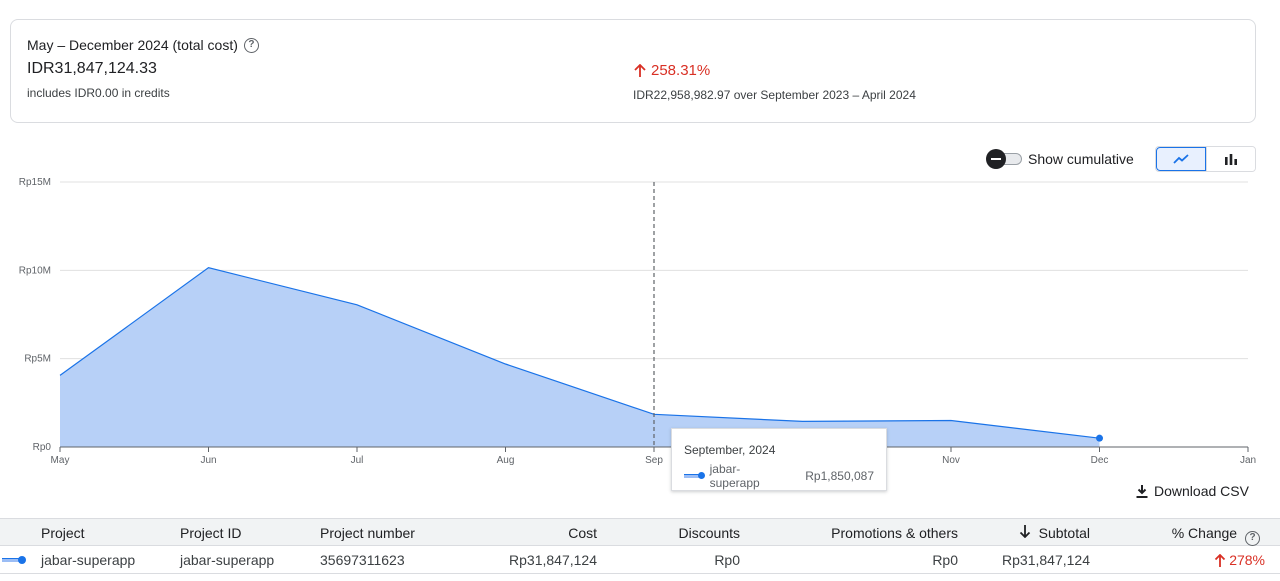 The height and width of the screenshot is (581, 1280). Describe the element at coordinates (1099, 438) in the screenshot. I see `data-point` at that location.